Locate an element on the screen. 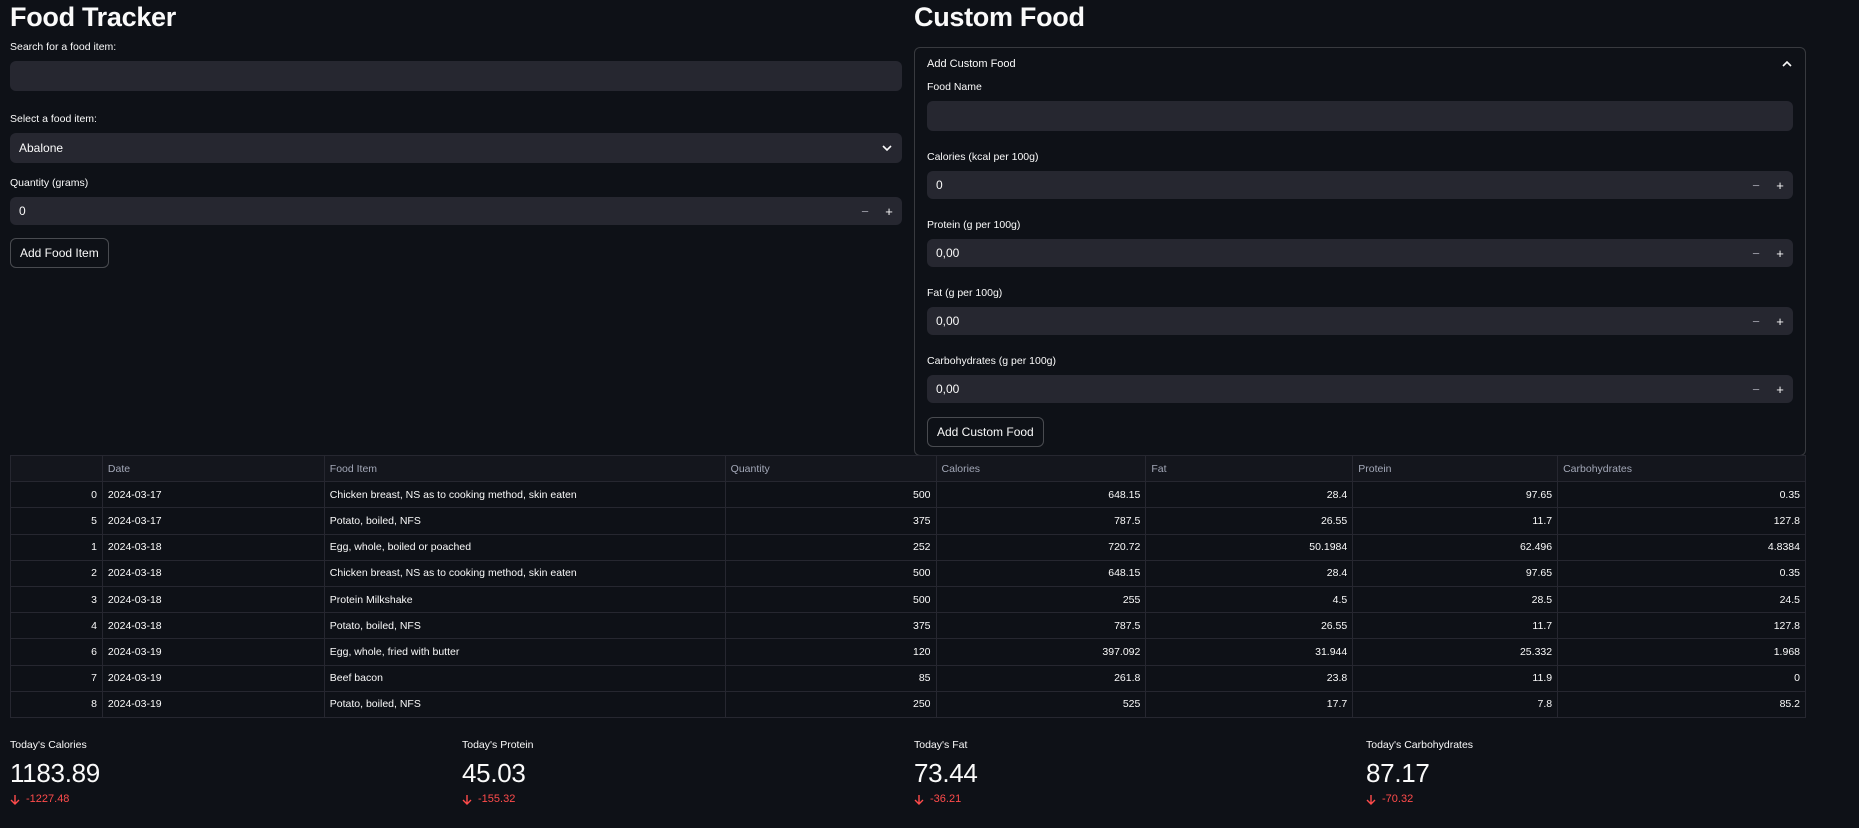 This screenshot has height=828, width=1859. page-title: Food Tracker is located at coordinates (93, 17).